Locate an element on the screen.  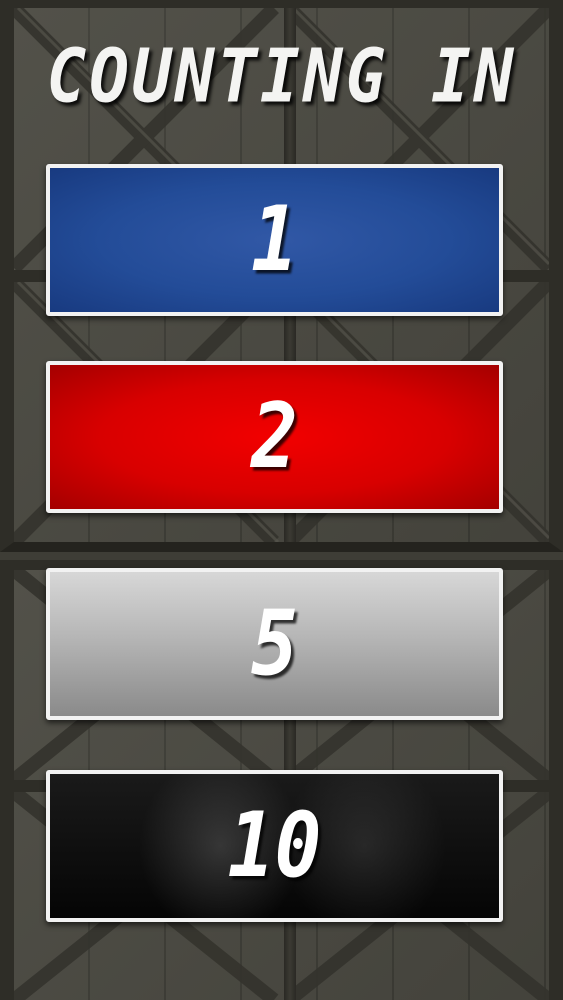
screen-title: COUNTING IN is located at coordinates (281, 76).